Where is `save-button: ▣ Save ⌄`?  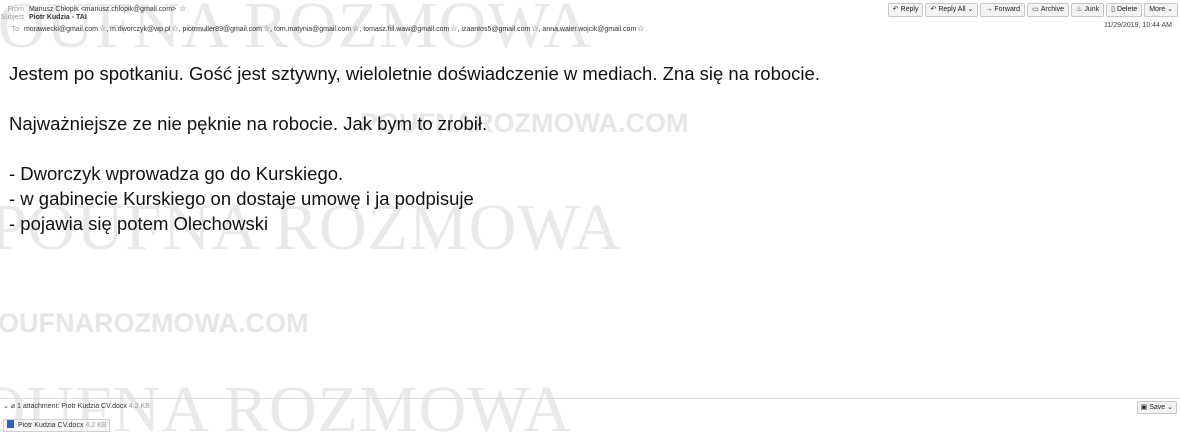 save-button: ▣ Save ⌄ is located at coordinates (1156, 407).